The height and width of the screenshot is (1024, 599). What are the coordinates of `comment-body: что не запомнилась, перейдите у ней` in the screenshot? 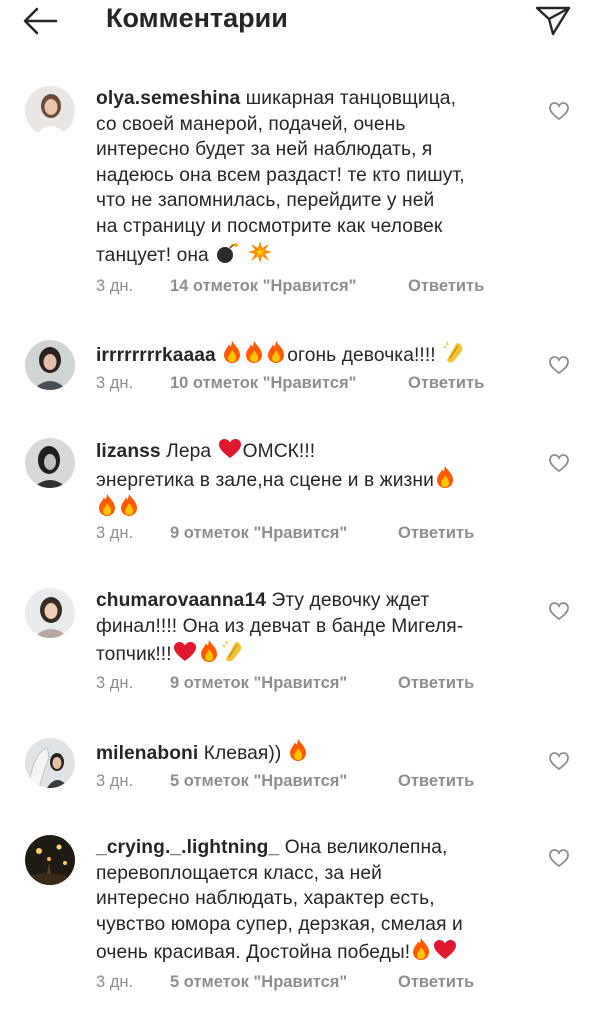 It's located at (265, 201).